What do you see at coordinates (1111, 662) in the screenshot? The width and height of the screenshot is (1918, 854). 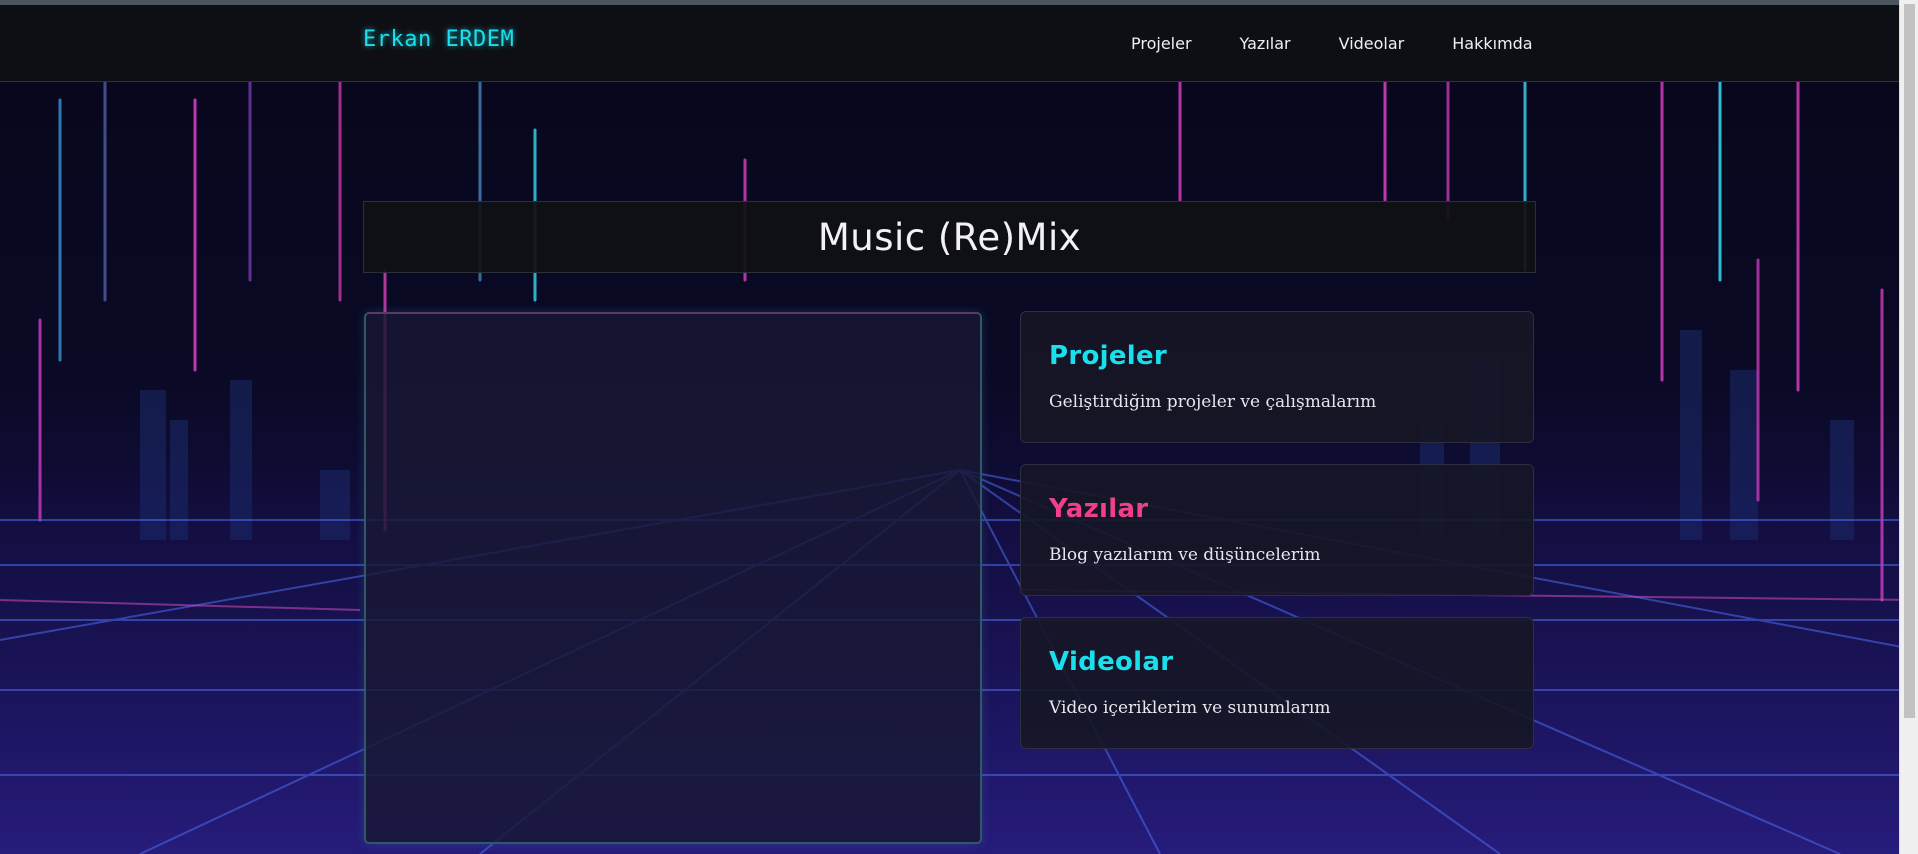 I see `card-title-videolar: Videolar` at bounding box center [1111, 662].